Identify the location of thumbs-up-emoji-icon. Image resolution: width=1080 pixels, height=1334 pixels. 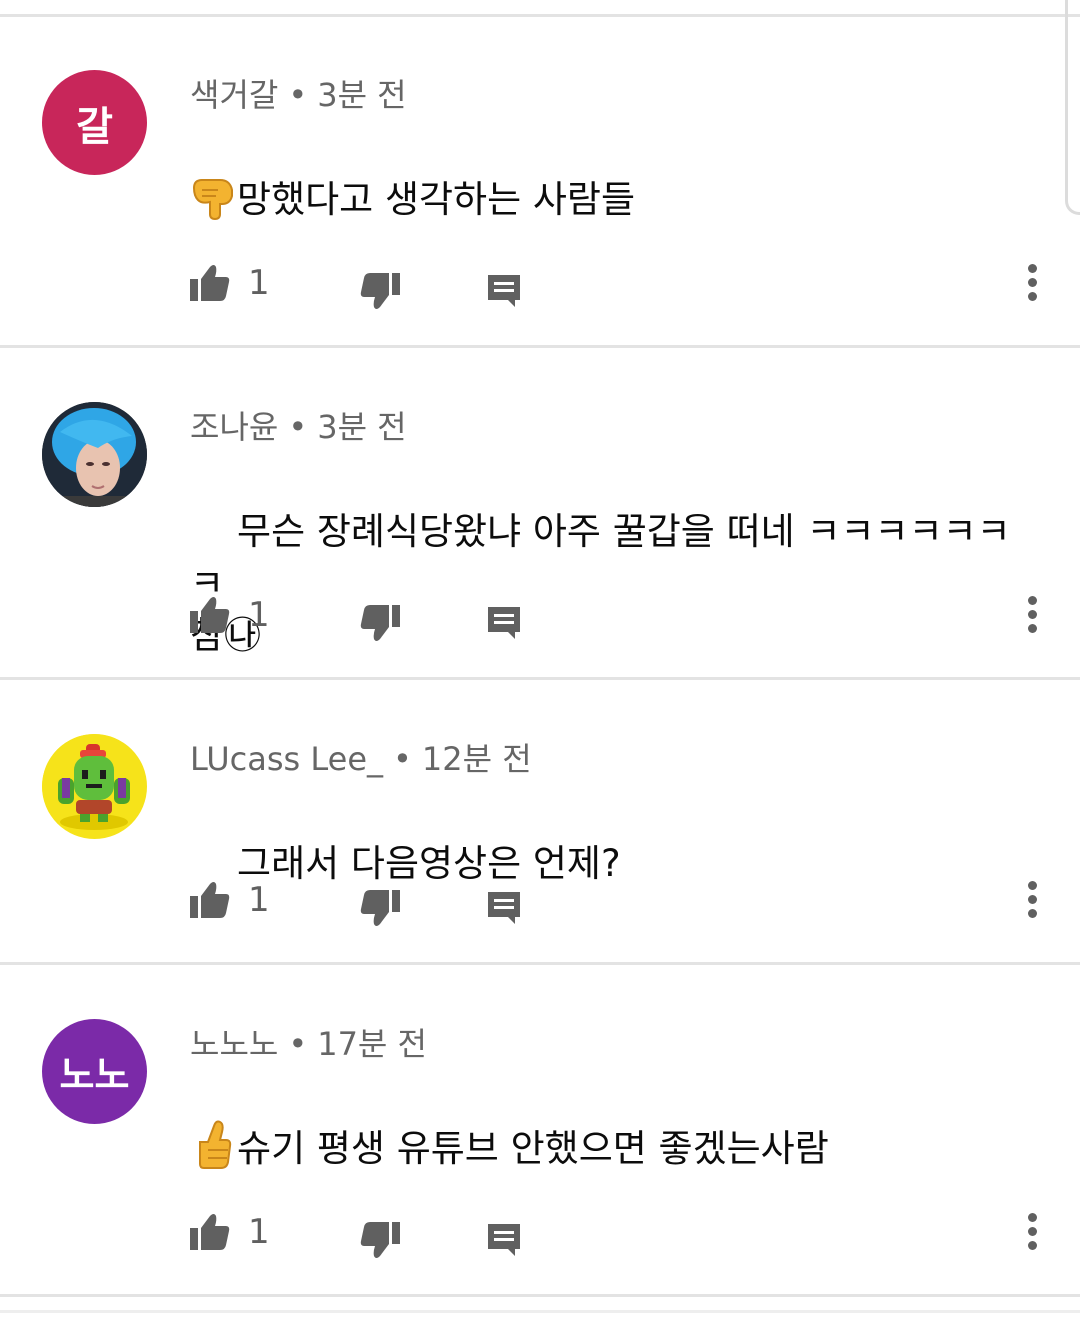
(213, 1147).